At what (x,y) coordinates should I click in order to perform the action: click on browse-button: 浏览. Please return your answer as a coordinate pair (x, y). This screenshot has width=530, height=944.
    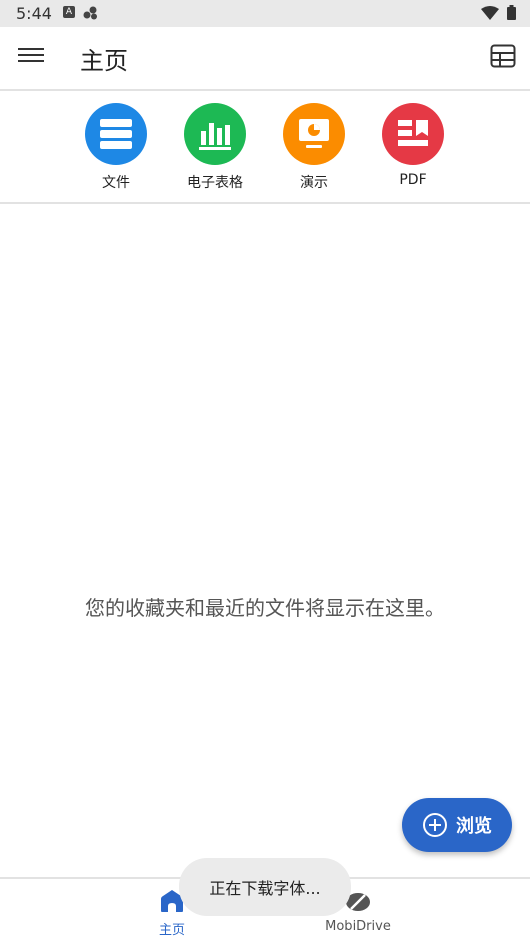
    Looking at the image, I should click on (457, 825).